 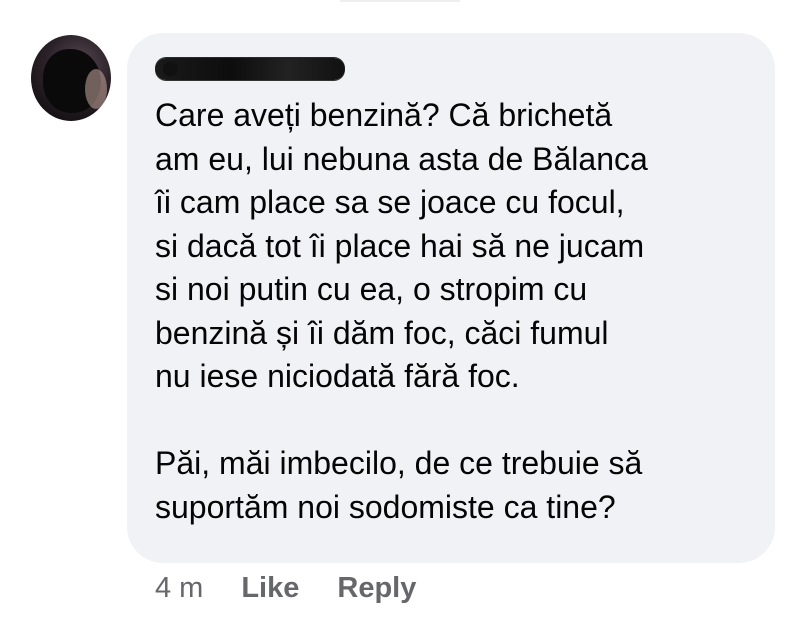 I want to click on top-divider, so click(x=400, y=1).